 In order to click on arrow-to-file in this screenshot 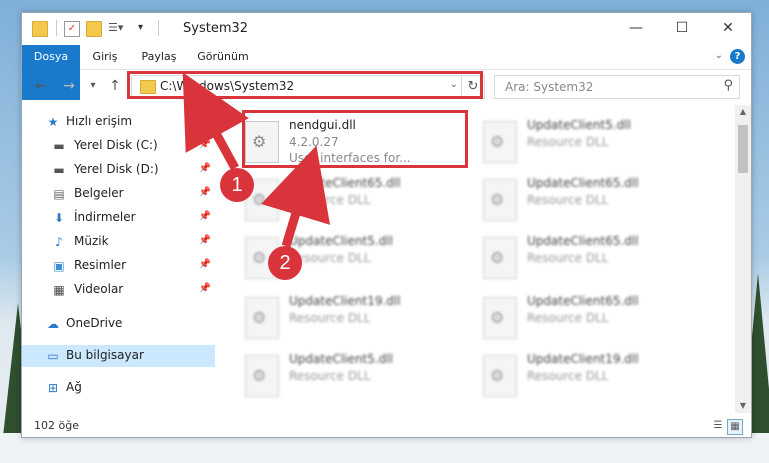, I will do `click(296, 196)`.